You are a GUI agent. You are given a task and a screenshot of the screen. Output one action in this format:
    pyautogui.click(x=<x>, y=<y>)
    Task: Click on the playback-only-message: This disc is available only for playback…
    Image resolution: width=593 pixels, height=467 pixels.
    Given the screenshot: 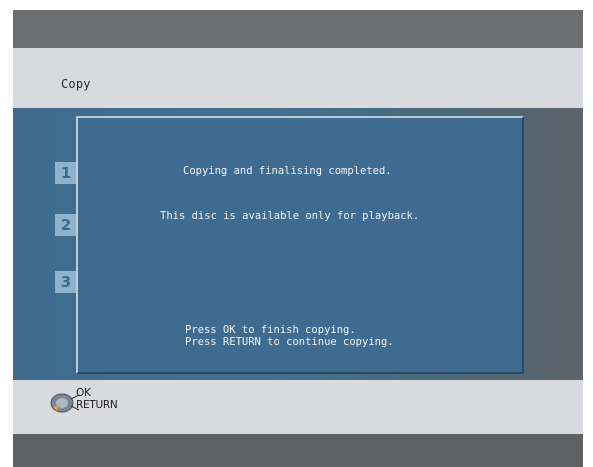 What is the action you would take?
    pyautogui.click(x=290, y=216)
    